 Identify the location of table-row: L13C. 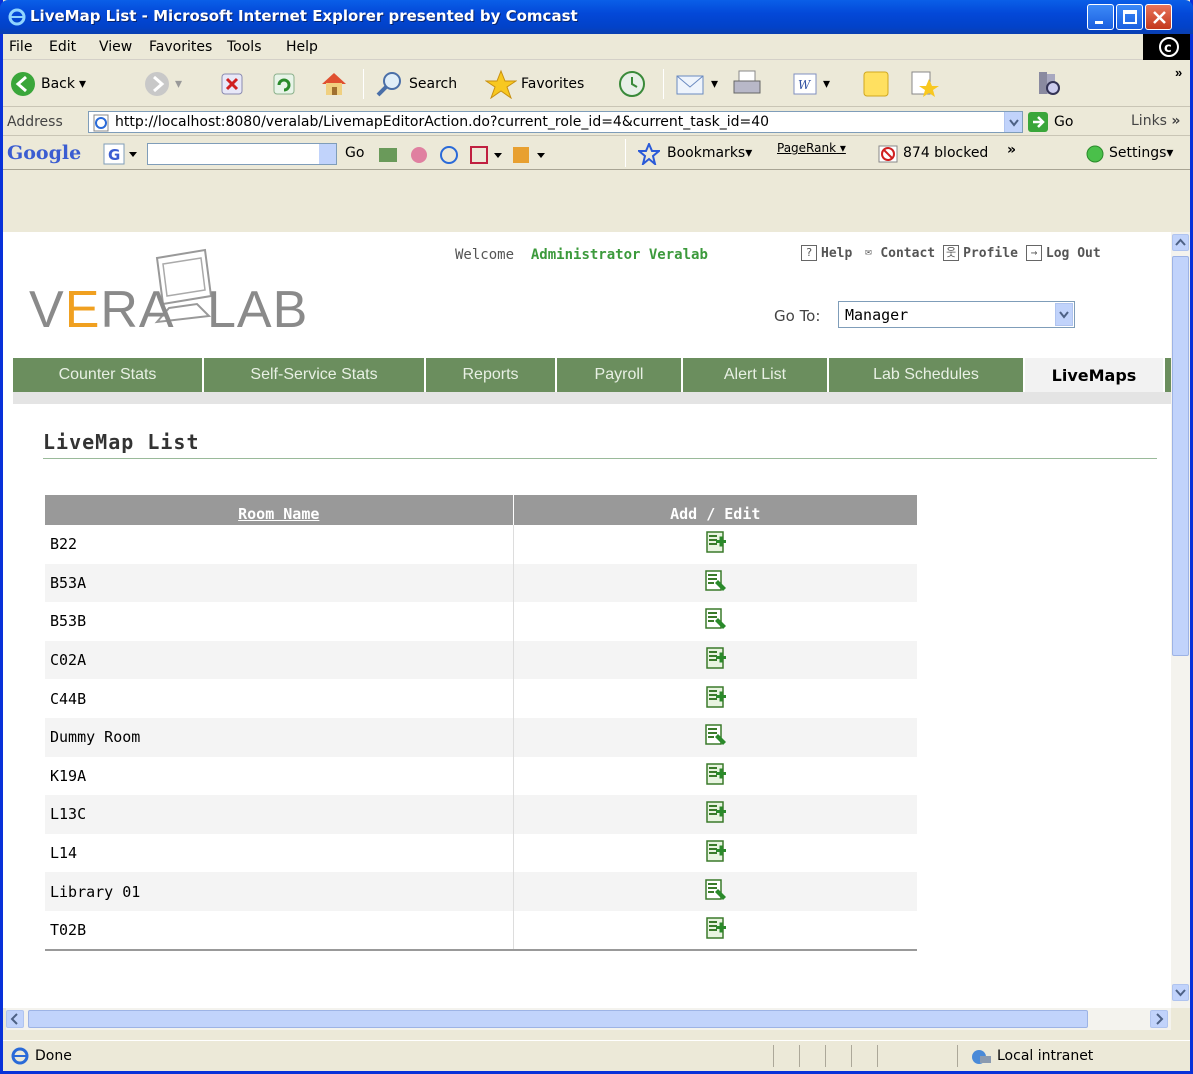
(481, 814).